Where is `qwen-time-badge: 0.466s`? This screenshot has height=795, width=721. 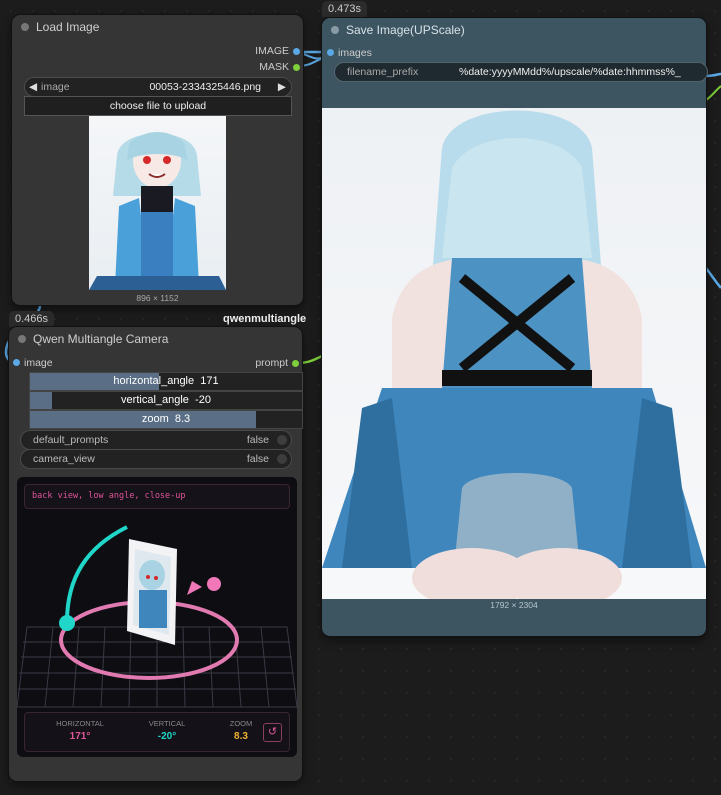 qwen-time-badge: 0.466s is located at coordinates (32, 319).